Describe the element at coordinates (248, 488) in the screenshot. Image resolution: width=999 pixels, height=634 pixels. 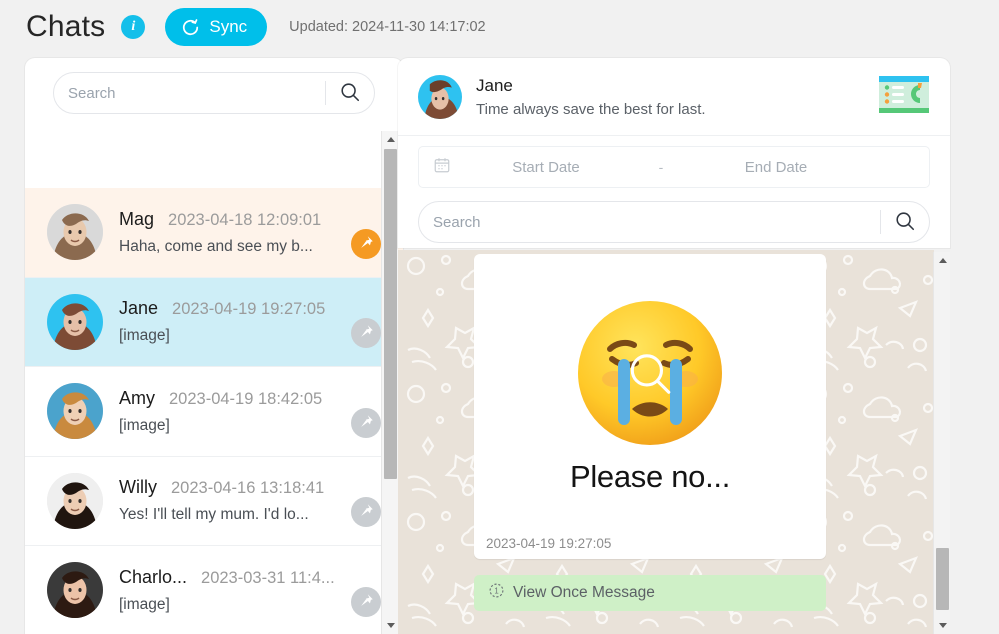
I see `chat-item-time: 2023-04-16 13:18:41` at that location.